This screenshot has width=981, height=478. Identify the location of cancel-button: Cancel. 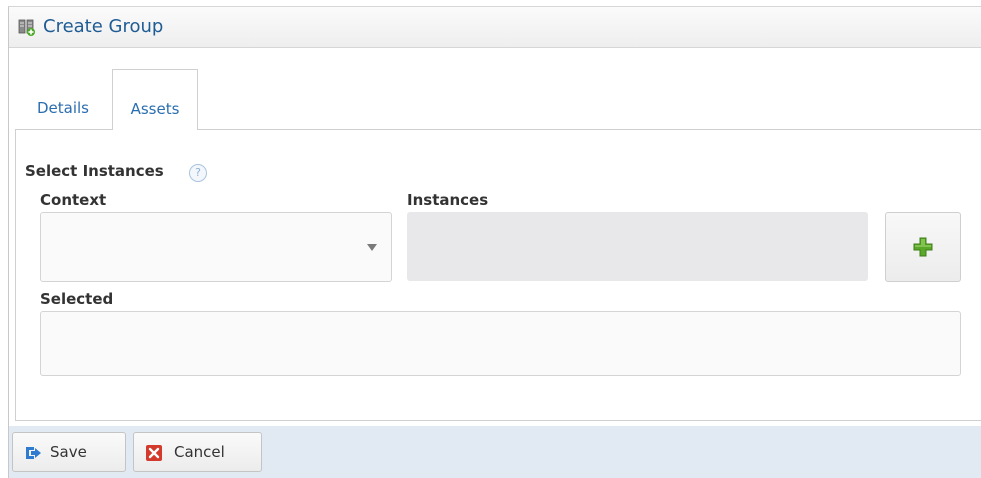
(197, 452).